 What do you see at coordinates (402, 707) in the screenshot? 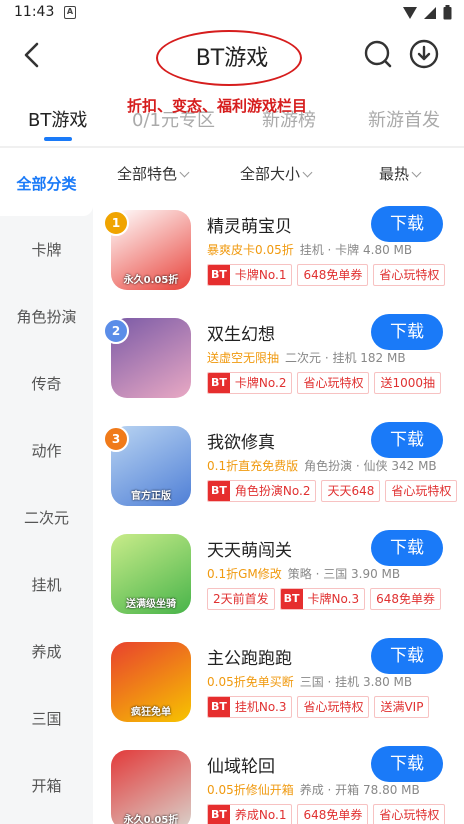
I see `game-tag: 送满VIP` at bounding box center [402, 707].